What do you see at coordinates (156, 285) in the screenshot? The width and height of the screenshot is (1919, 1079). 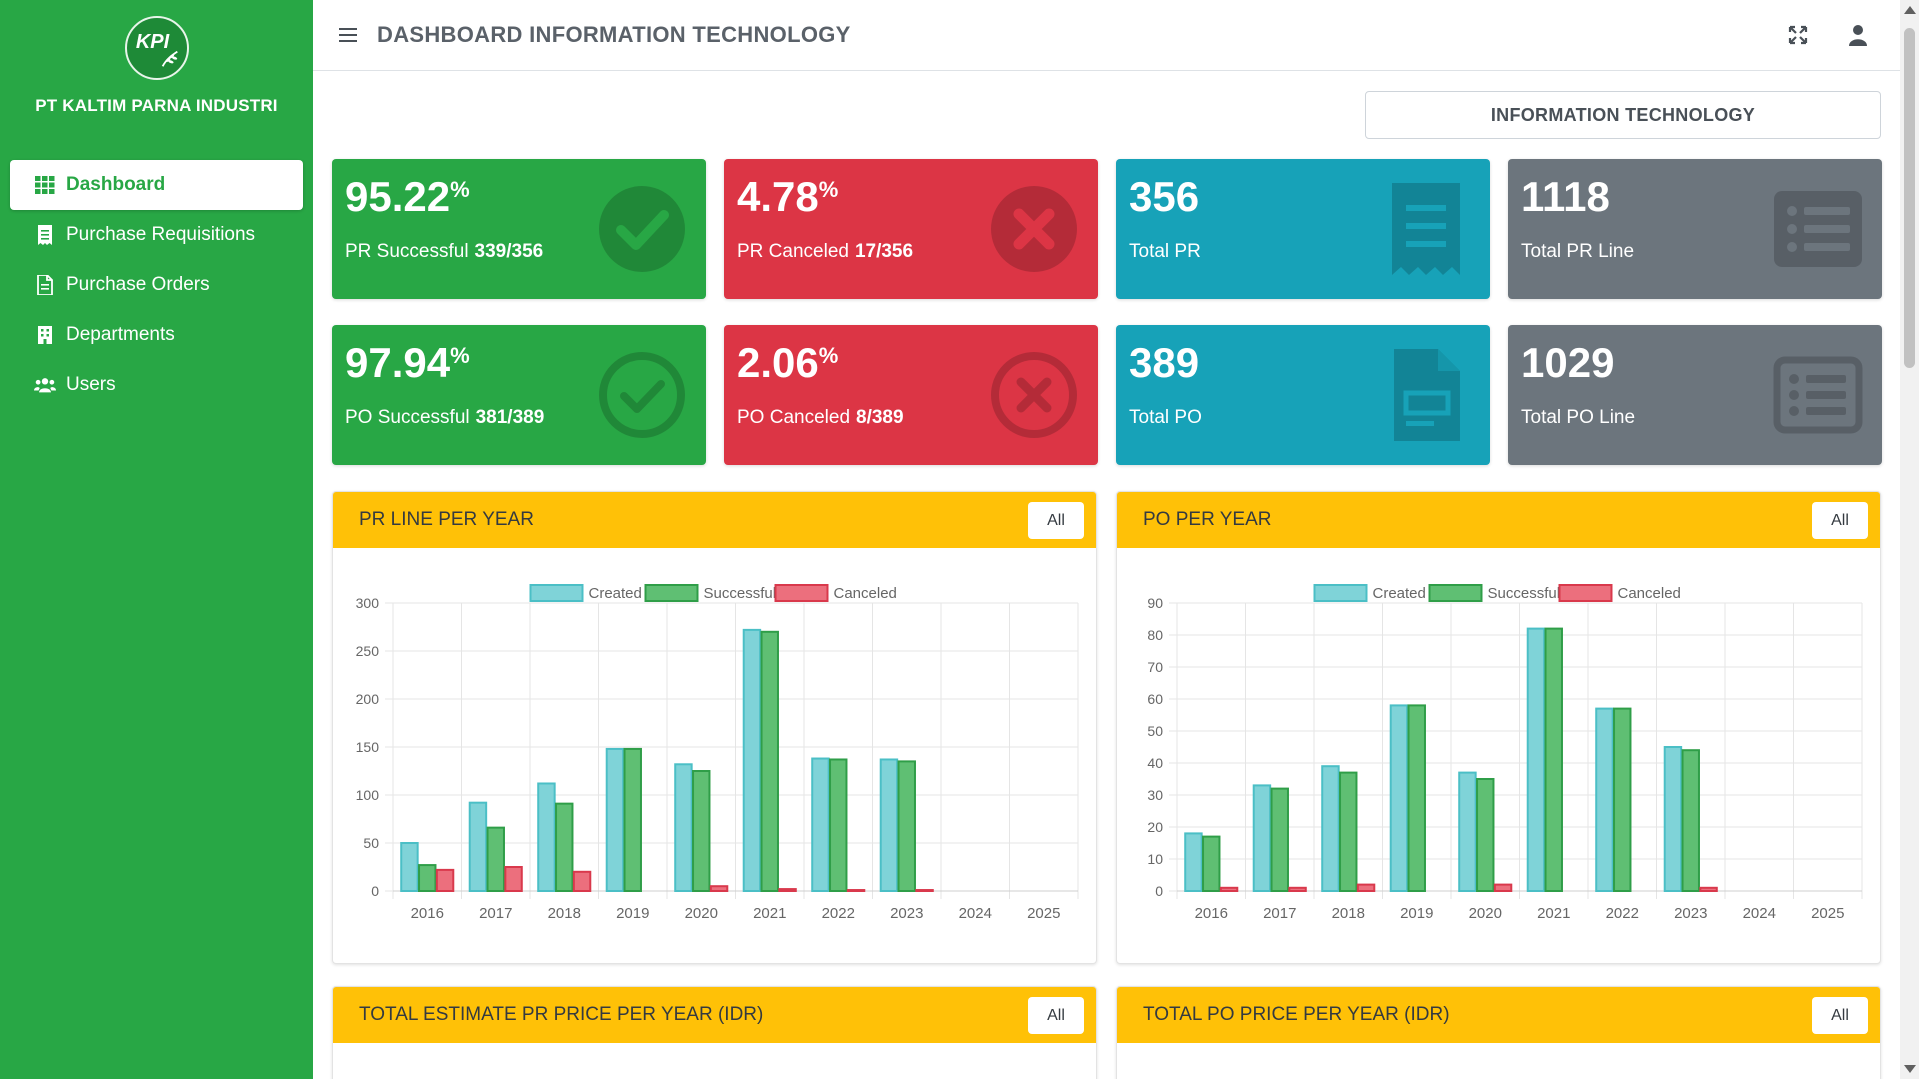 I see `sidebar-item-purchase-orders: Purchase Orders` at bounding box center [156, 285].